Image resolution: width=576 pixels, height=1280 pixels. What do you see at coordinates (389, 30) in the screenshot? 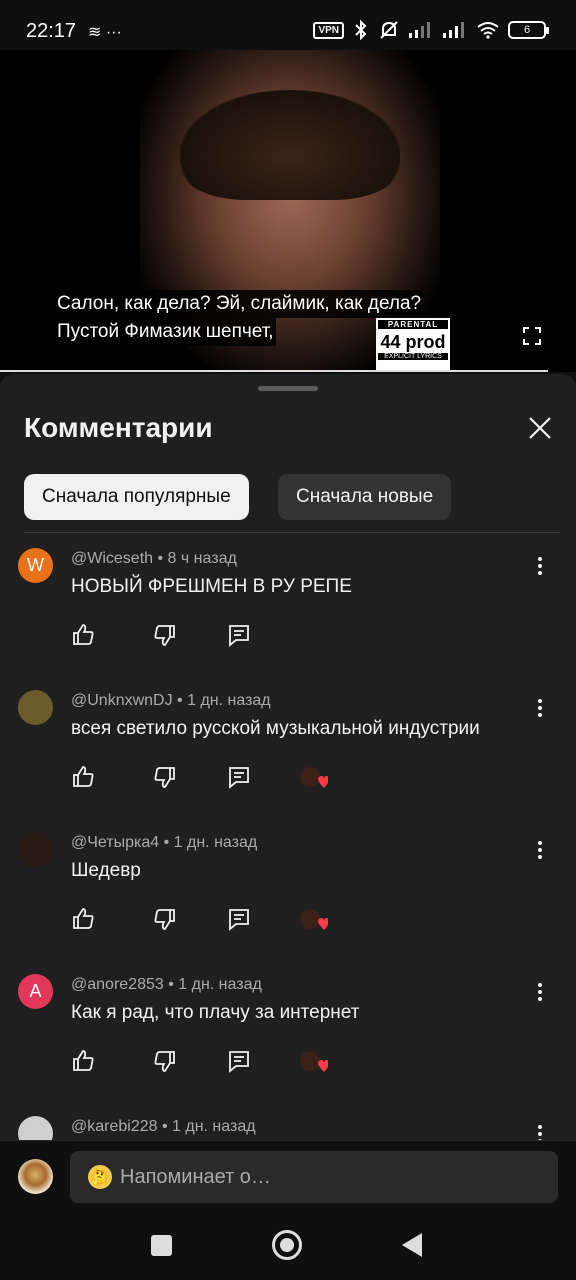
I see `silent-icon` at bounding box center [389, 30].